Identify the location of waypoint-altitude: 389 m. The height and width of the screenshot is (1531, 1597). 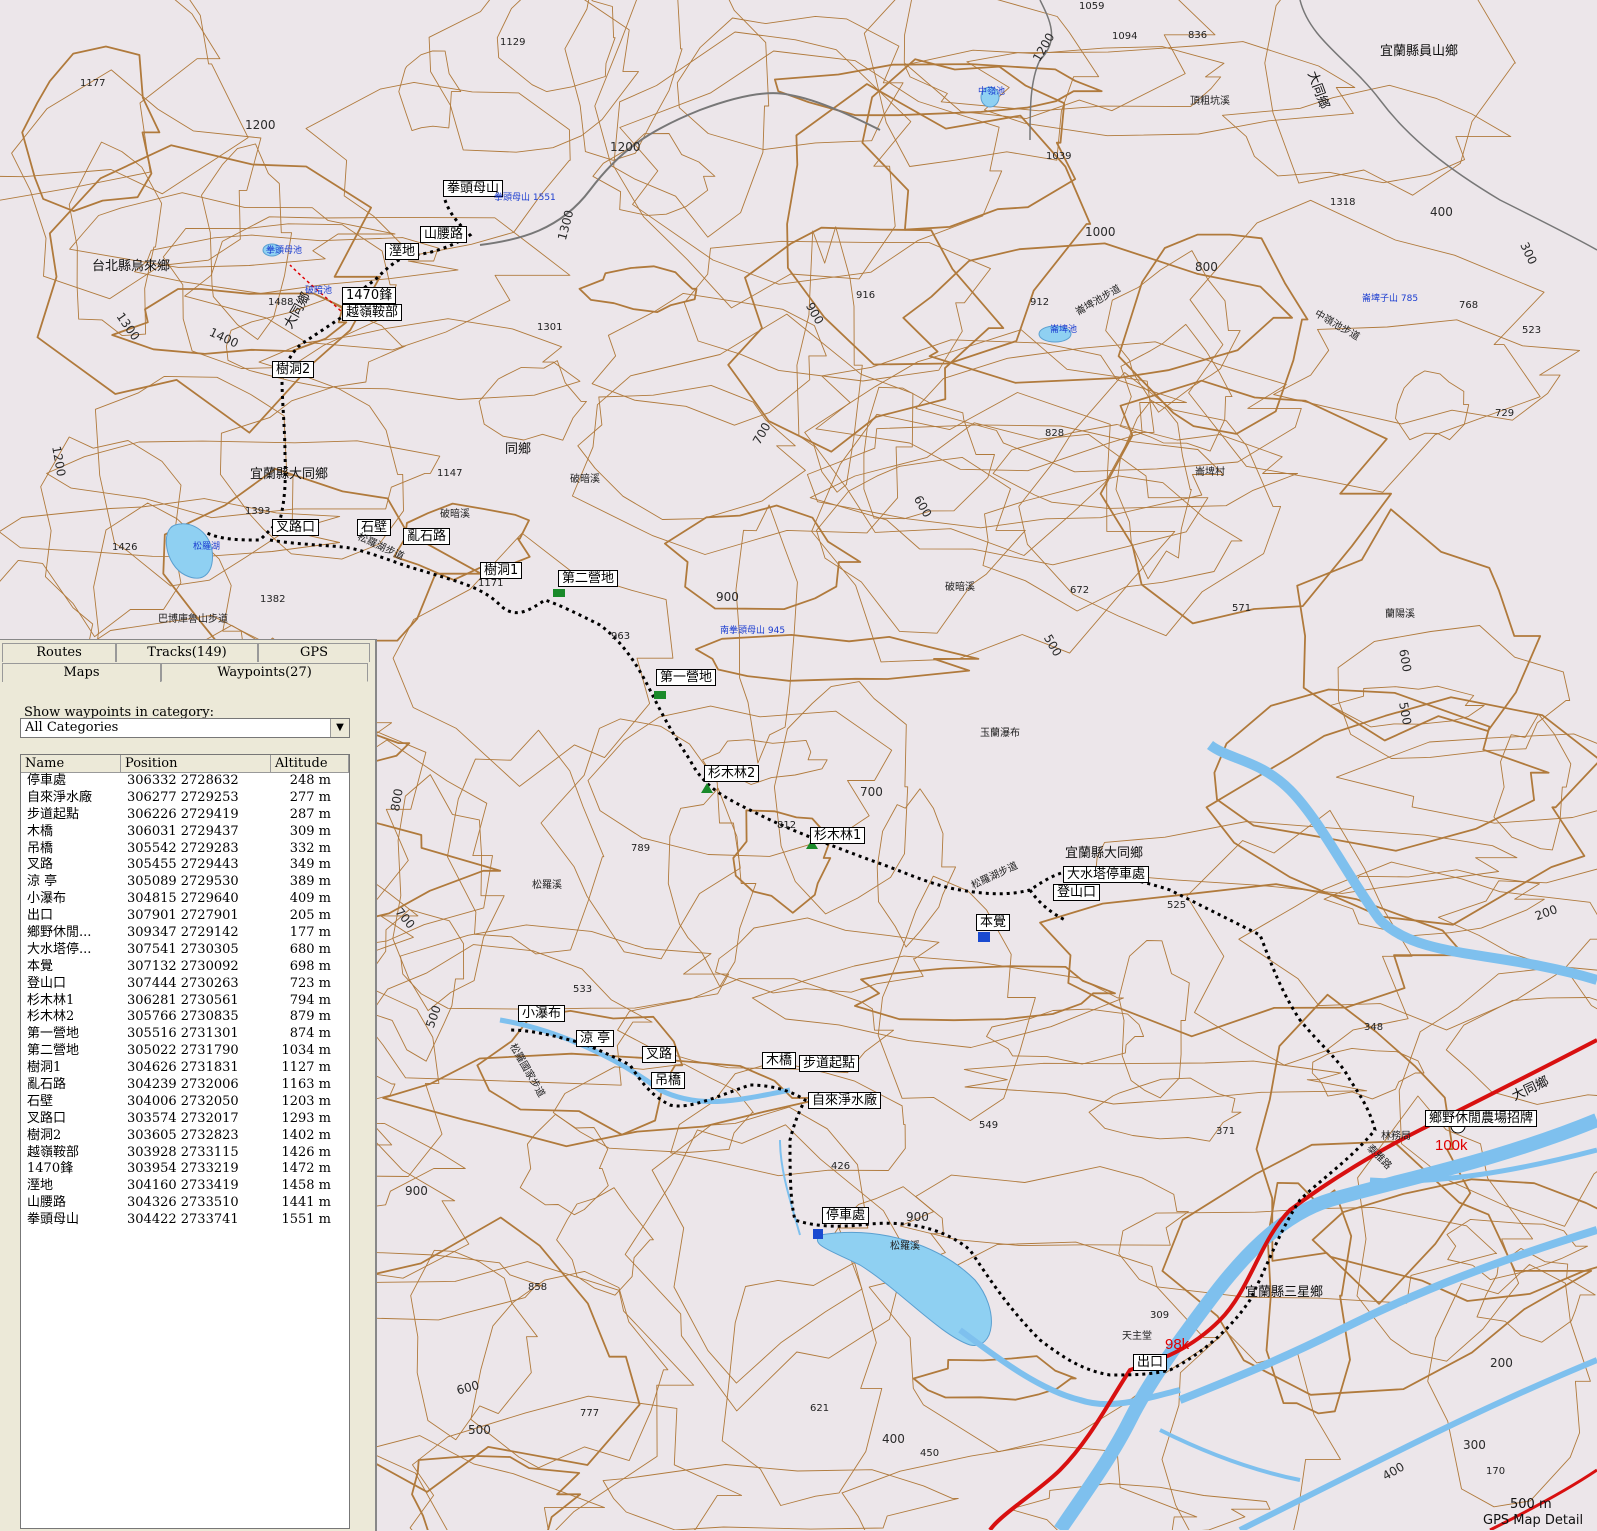
(310, 882).